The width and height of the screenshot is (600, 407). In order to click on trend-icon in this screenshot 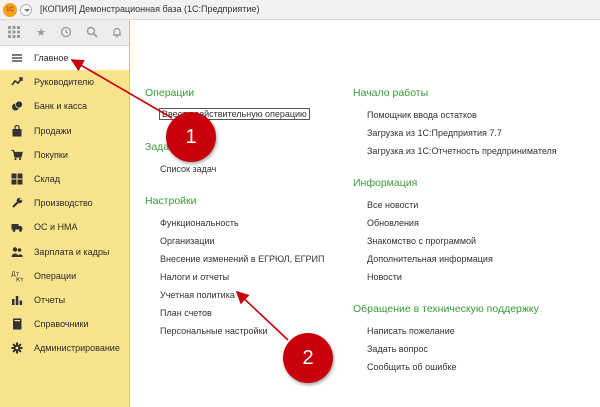, I will do `click(17, 81)`.